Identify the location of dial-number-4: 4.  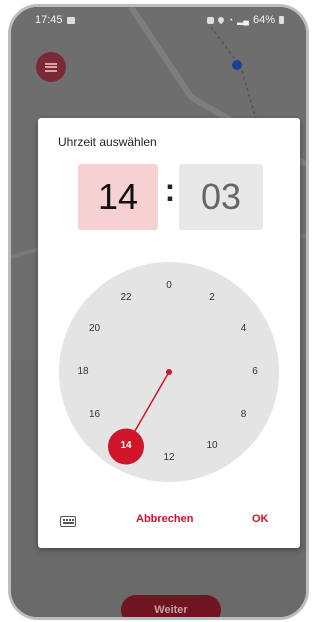
(243, 329).